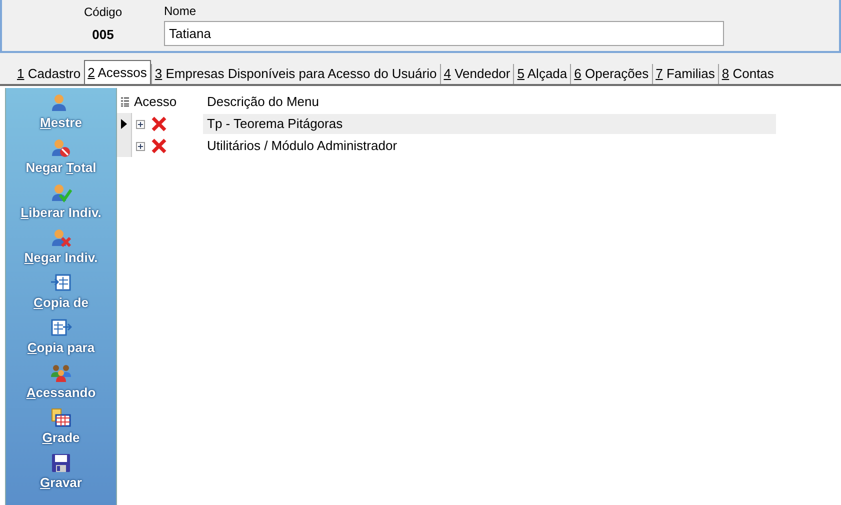  I want to click on table-cell: Tp - Teorema Pitágoras, so click(489, 124).